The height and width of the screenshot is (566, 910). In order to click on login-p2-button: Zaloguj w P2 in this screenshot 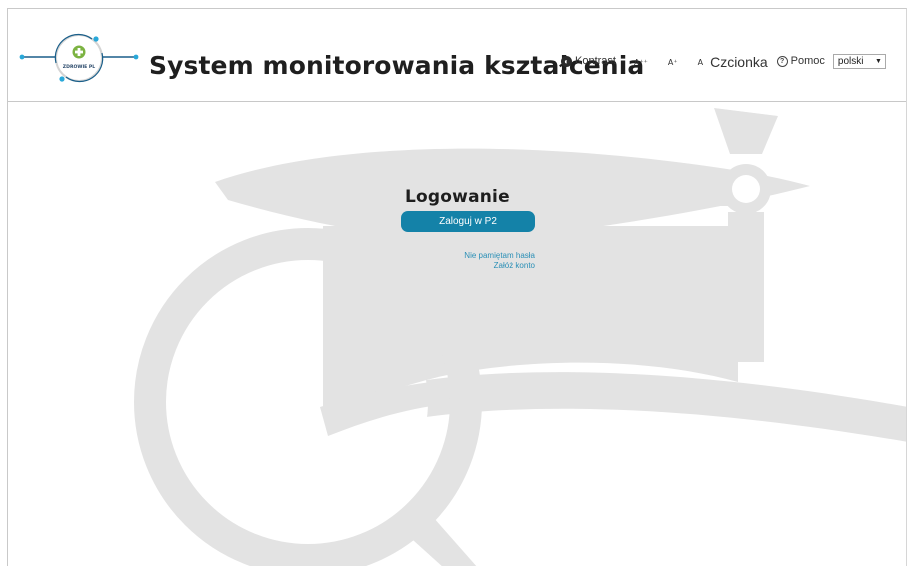, I will do `click(468, 221)`.